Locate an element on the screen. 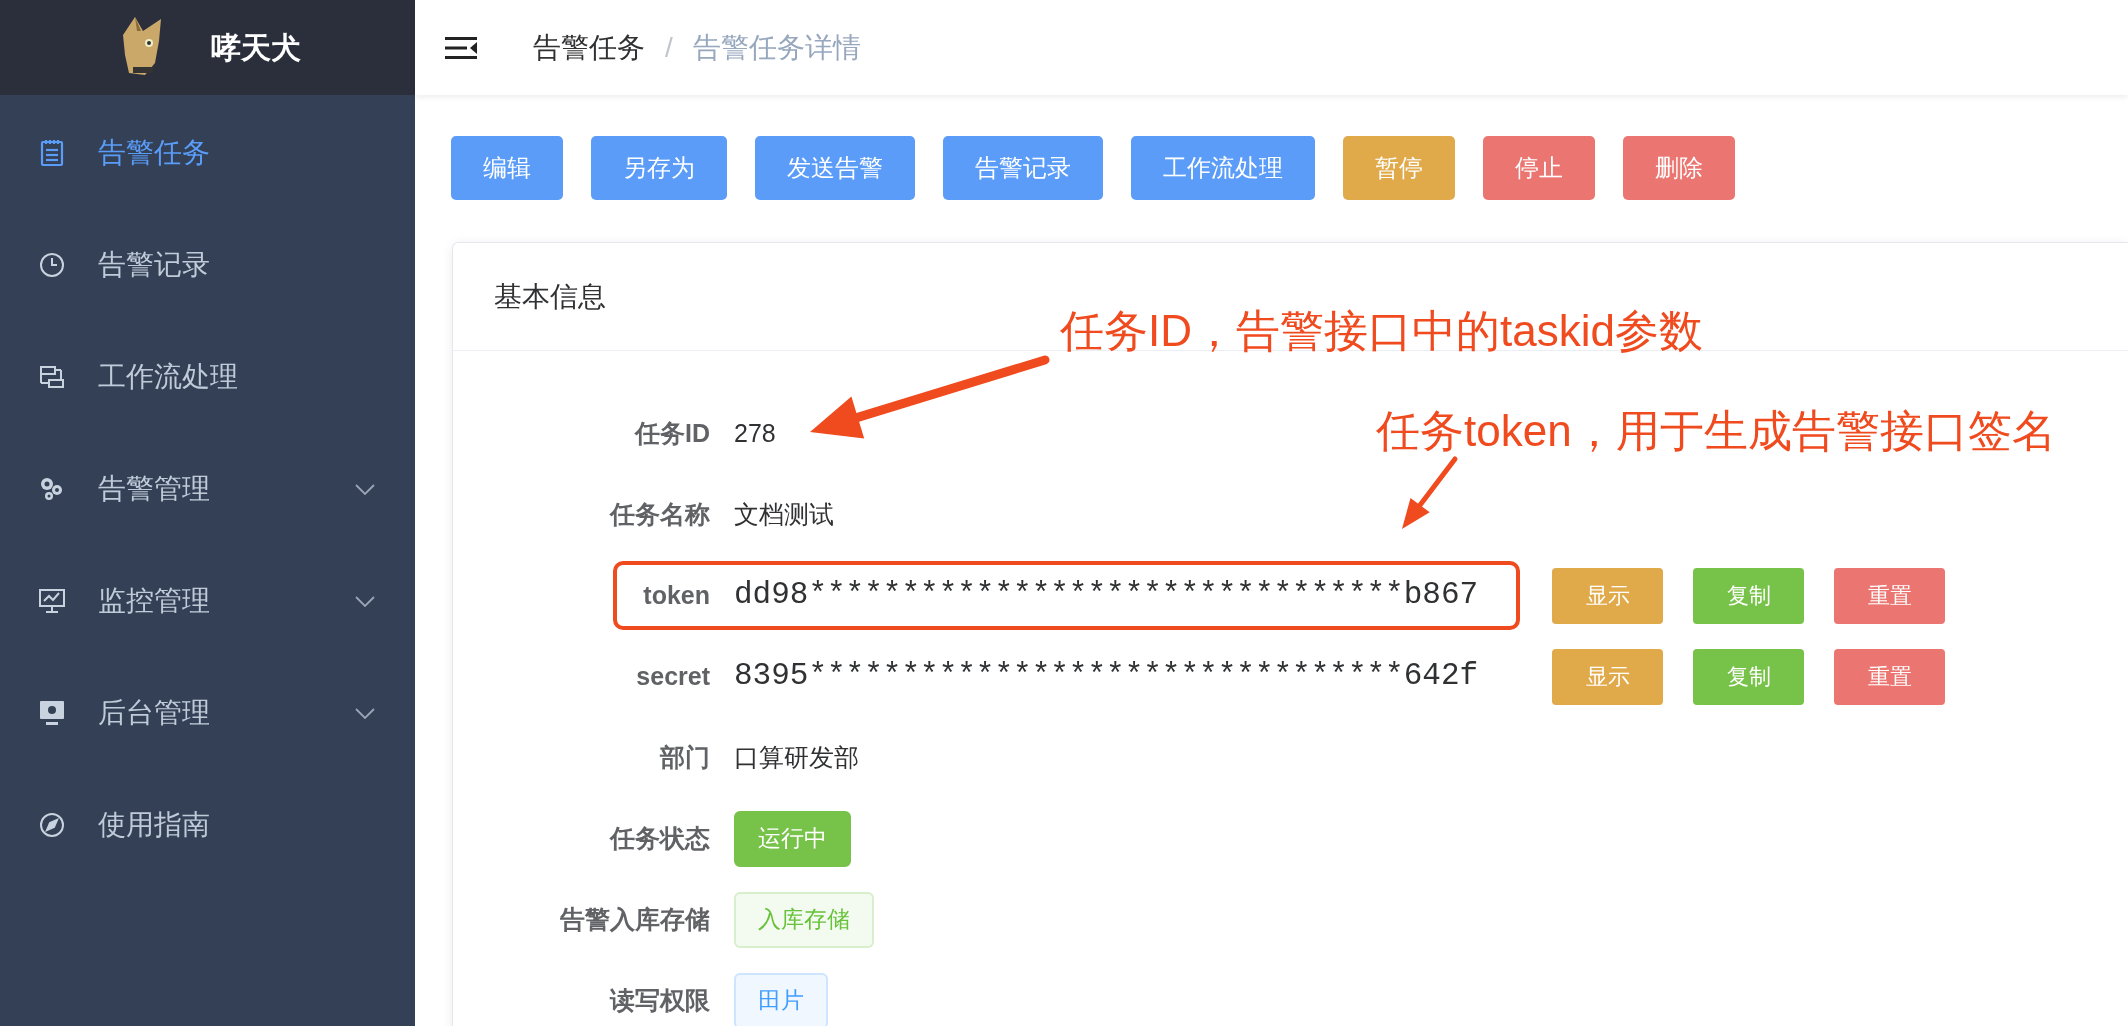 The width and height of the screenshot is (2128, 1026). field-label: 任务ID is located at coordinates (671, 433).